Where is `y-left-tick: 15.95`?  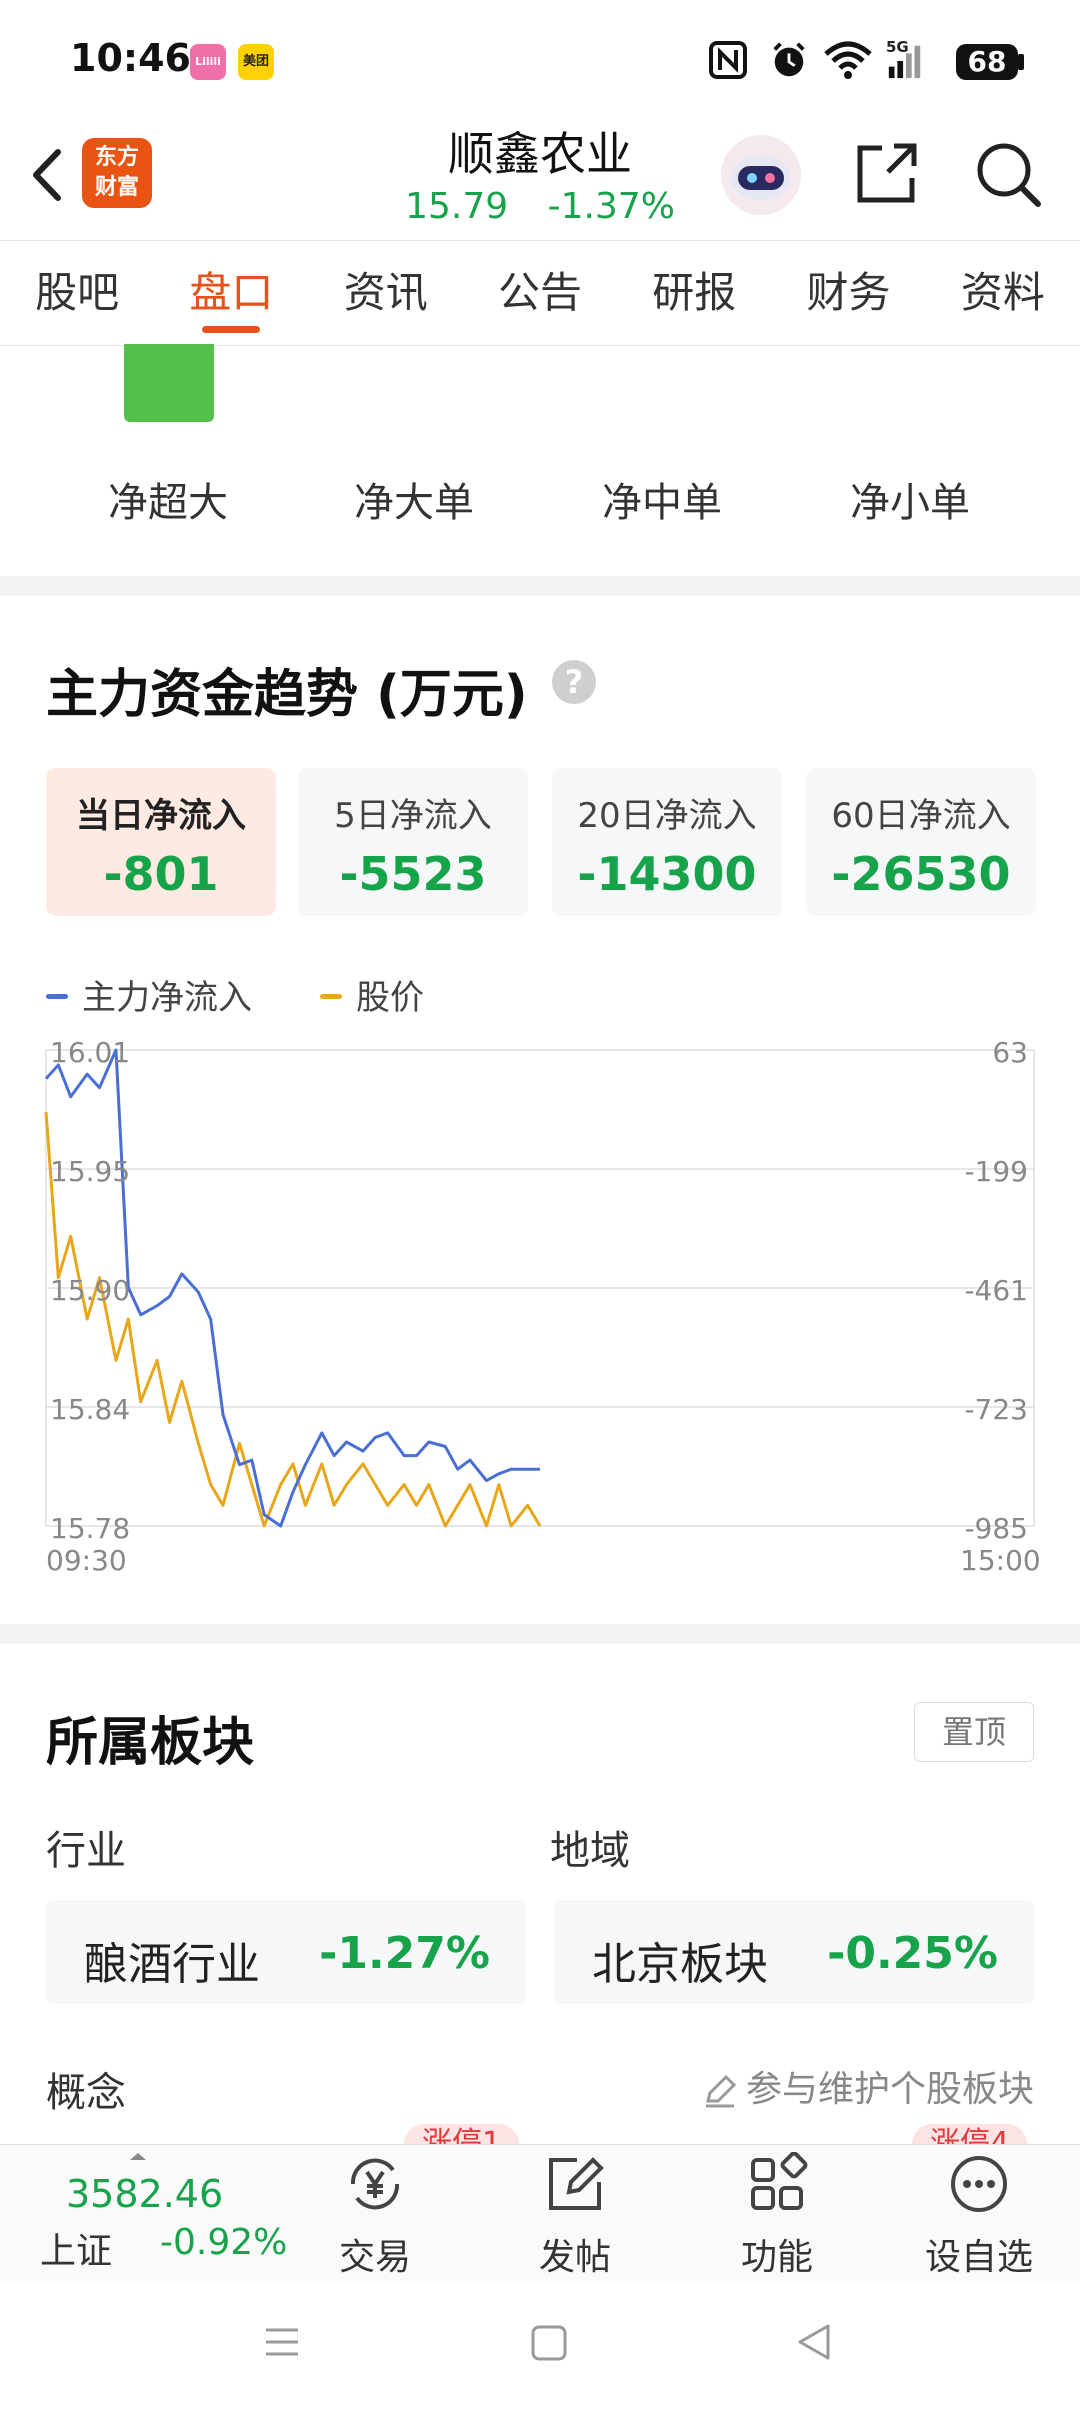 y-left-tick: 15.95 is located at coordinates (90, 1171).